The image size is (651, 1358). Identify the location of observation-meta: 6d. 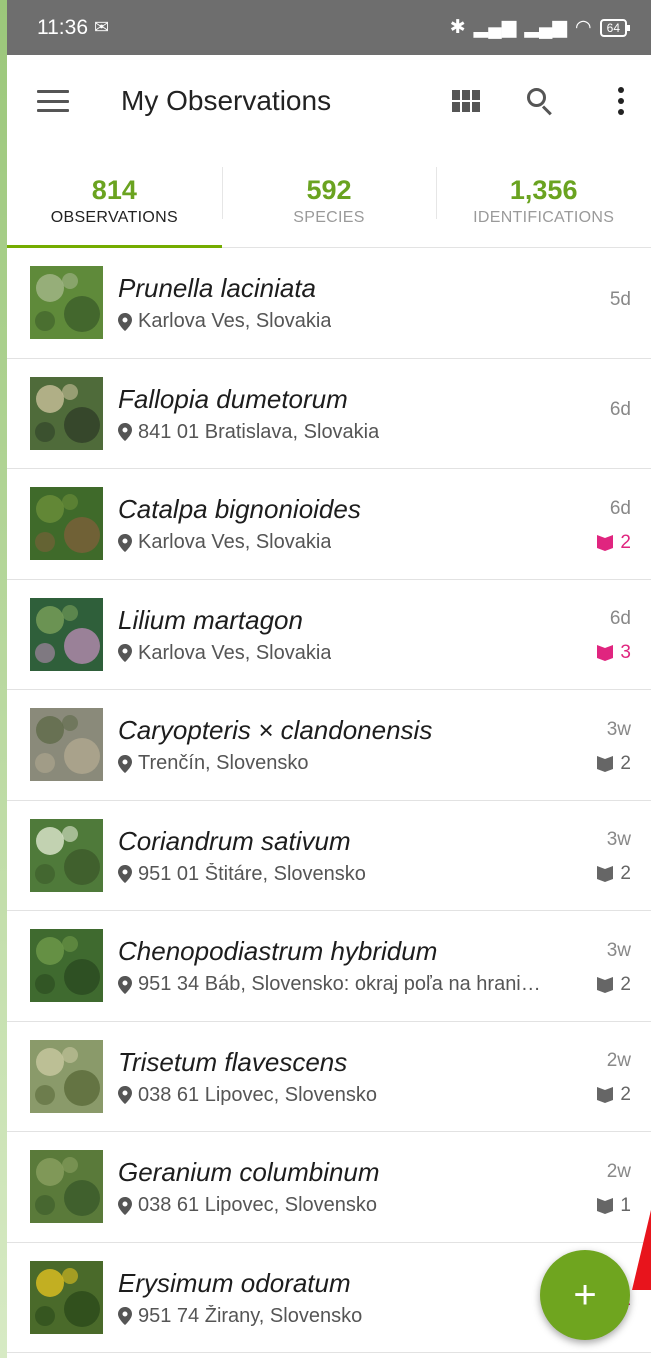
(603, 414).